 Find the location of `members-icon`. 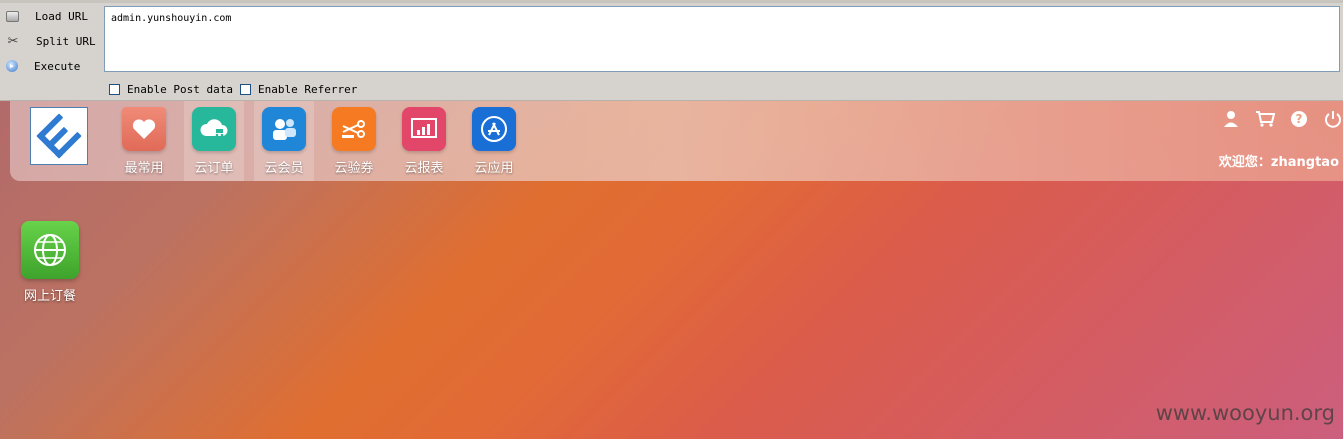

members-icon is located at coordinates (284, 129).